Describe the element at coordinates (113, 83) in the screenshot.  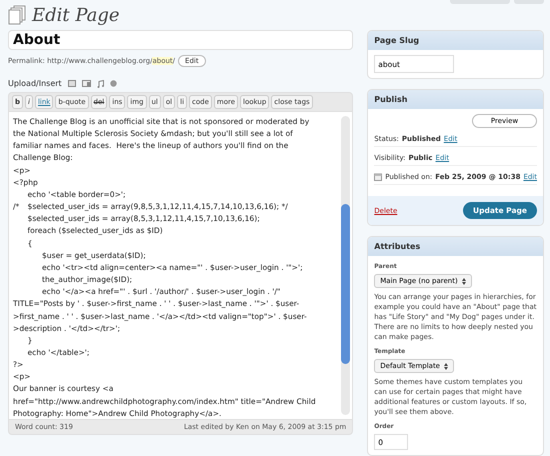
I see `media-icon` at that location.